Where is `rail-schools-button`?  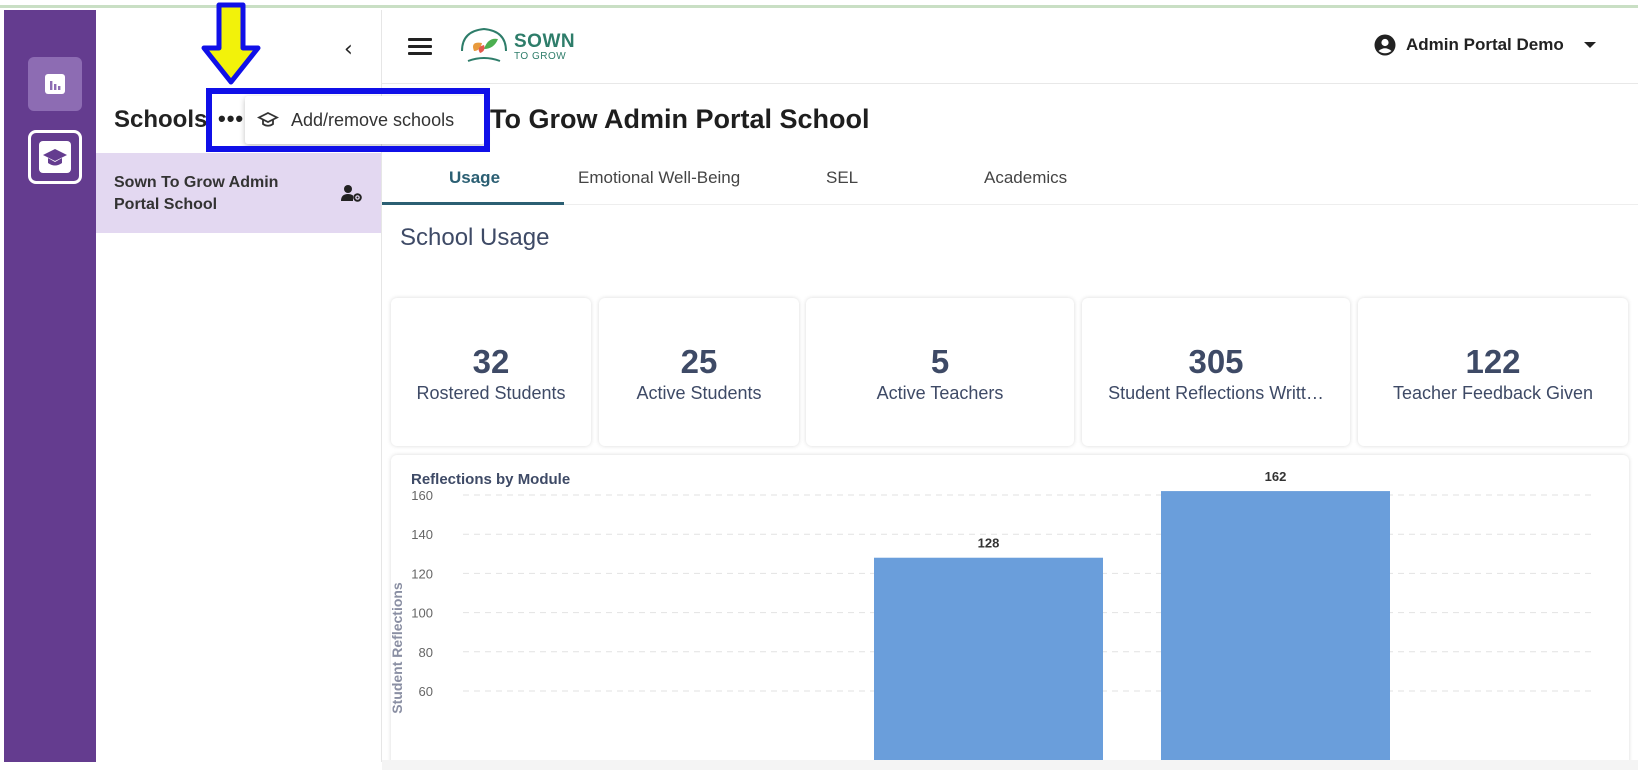
rail-schools-button is located at coordinates (55, 157).